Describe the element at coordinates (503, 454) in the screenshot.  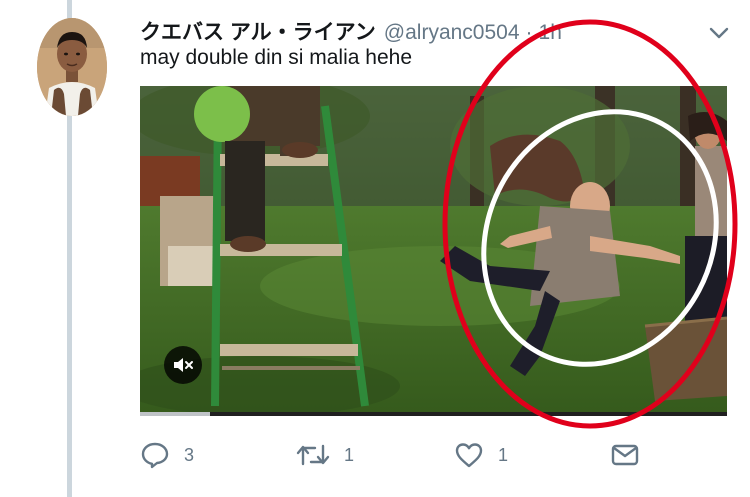
I see `like-count: 1` at that location.